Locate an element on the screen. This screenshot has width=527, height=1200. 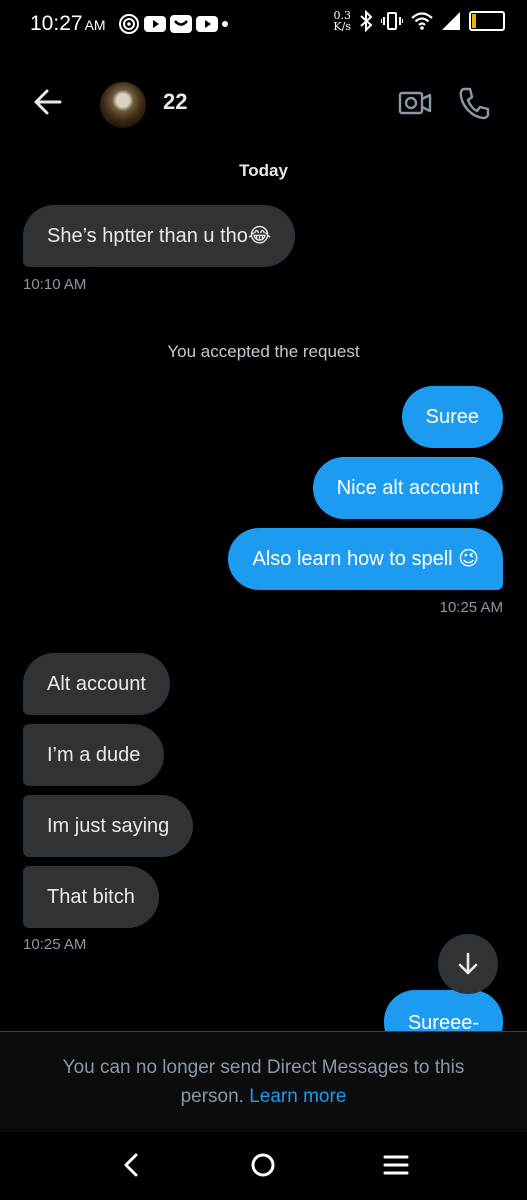
network-speed-unit: K/s is located at coordinates (342, 26).